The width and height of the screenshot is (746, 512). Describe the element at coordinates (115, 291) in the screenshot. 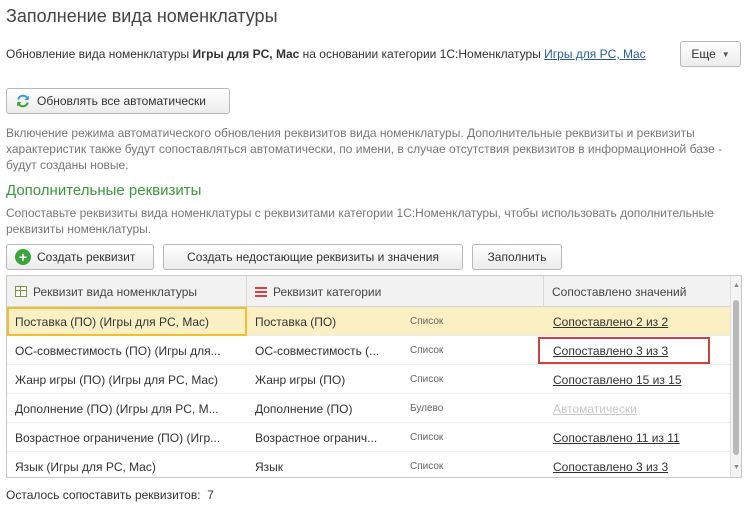

I see `column-label: Реквизит вида номенклатуры` at that location.